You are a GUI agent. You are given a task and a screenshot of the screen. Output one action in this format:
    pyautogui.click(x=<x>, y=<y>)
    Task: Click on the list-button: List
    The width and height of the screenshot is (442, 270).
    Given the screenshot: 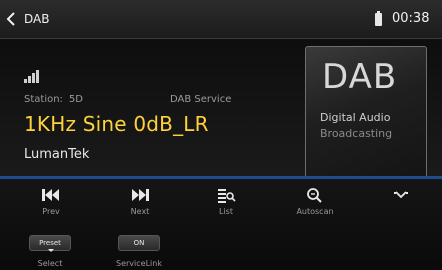 What is the action you would take?
    pyautogui.click(x=226, y=207)
    